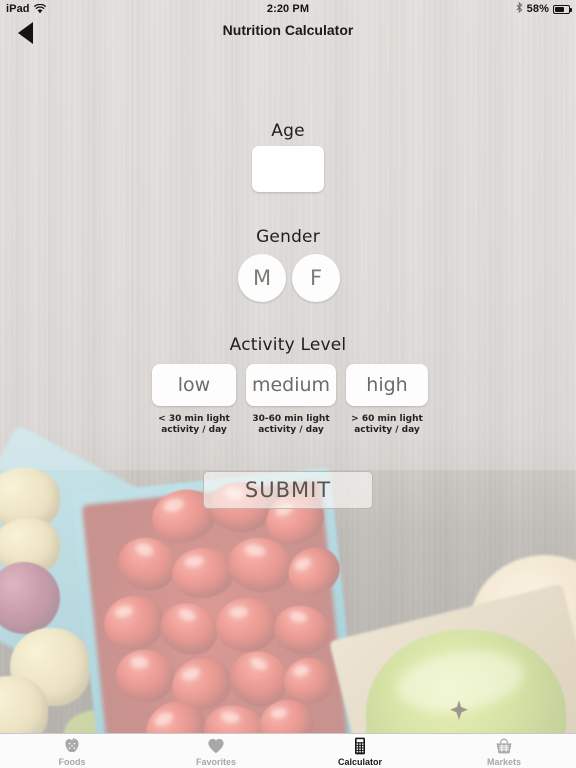  I want to click on status-bar-clock: 2:20 PM, so click(288, 9).